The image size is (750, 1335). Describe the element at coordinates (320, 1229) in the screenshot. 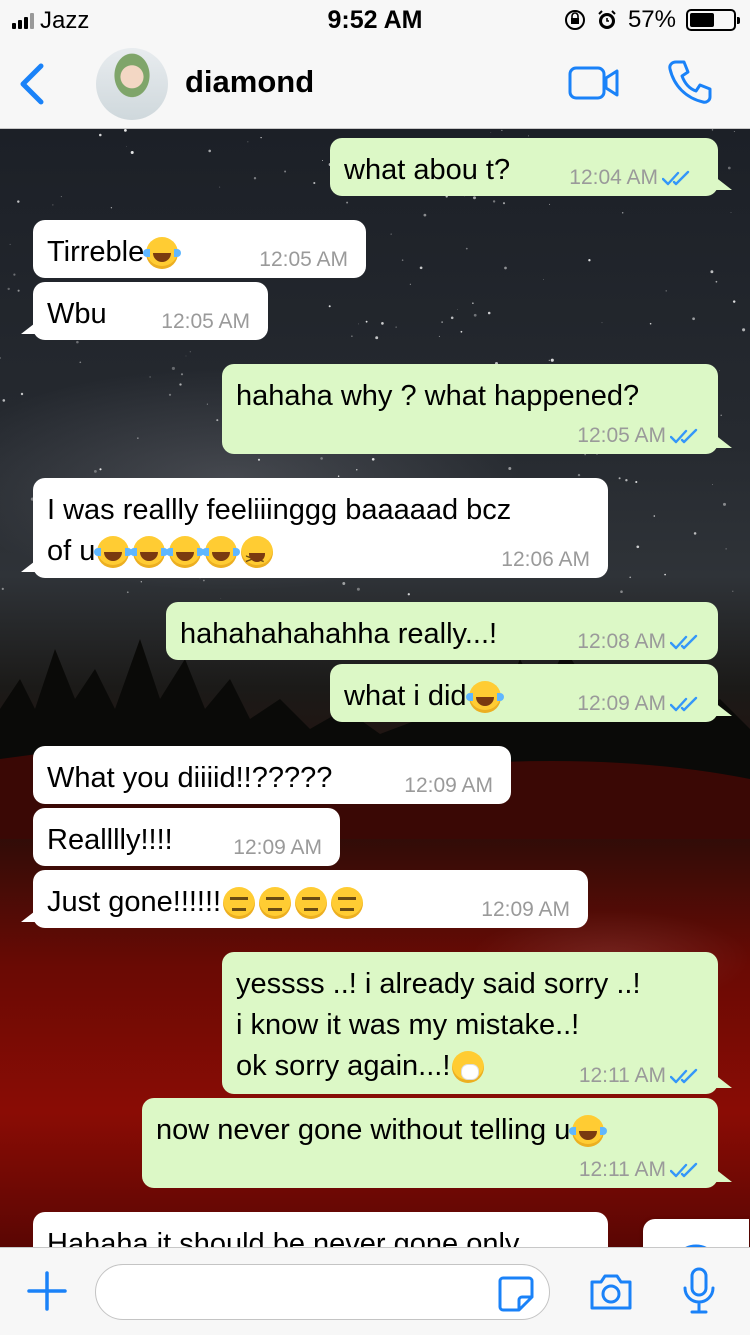

I see `incoming-message: Hahaha it should be never gone only` at that location.